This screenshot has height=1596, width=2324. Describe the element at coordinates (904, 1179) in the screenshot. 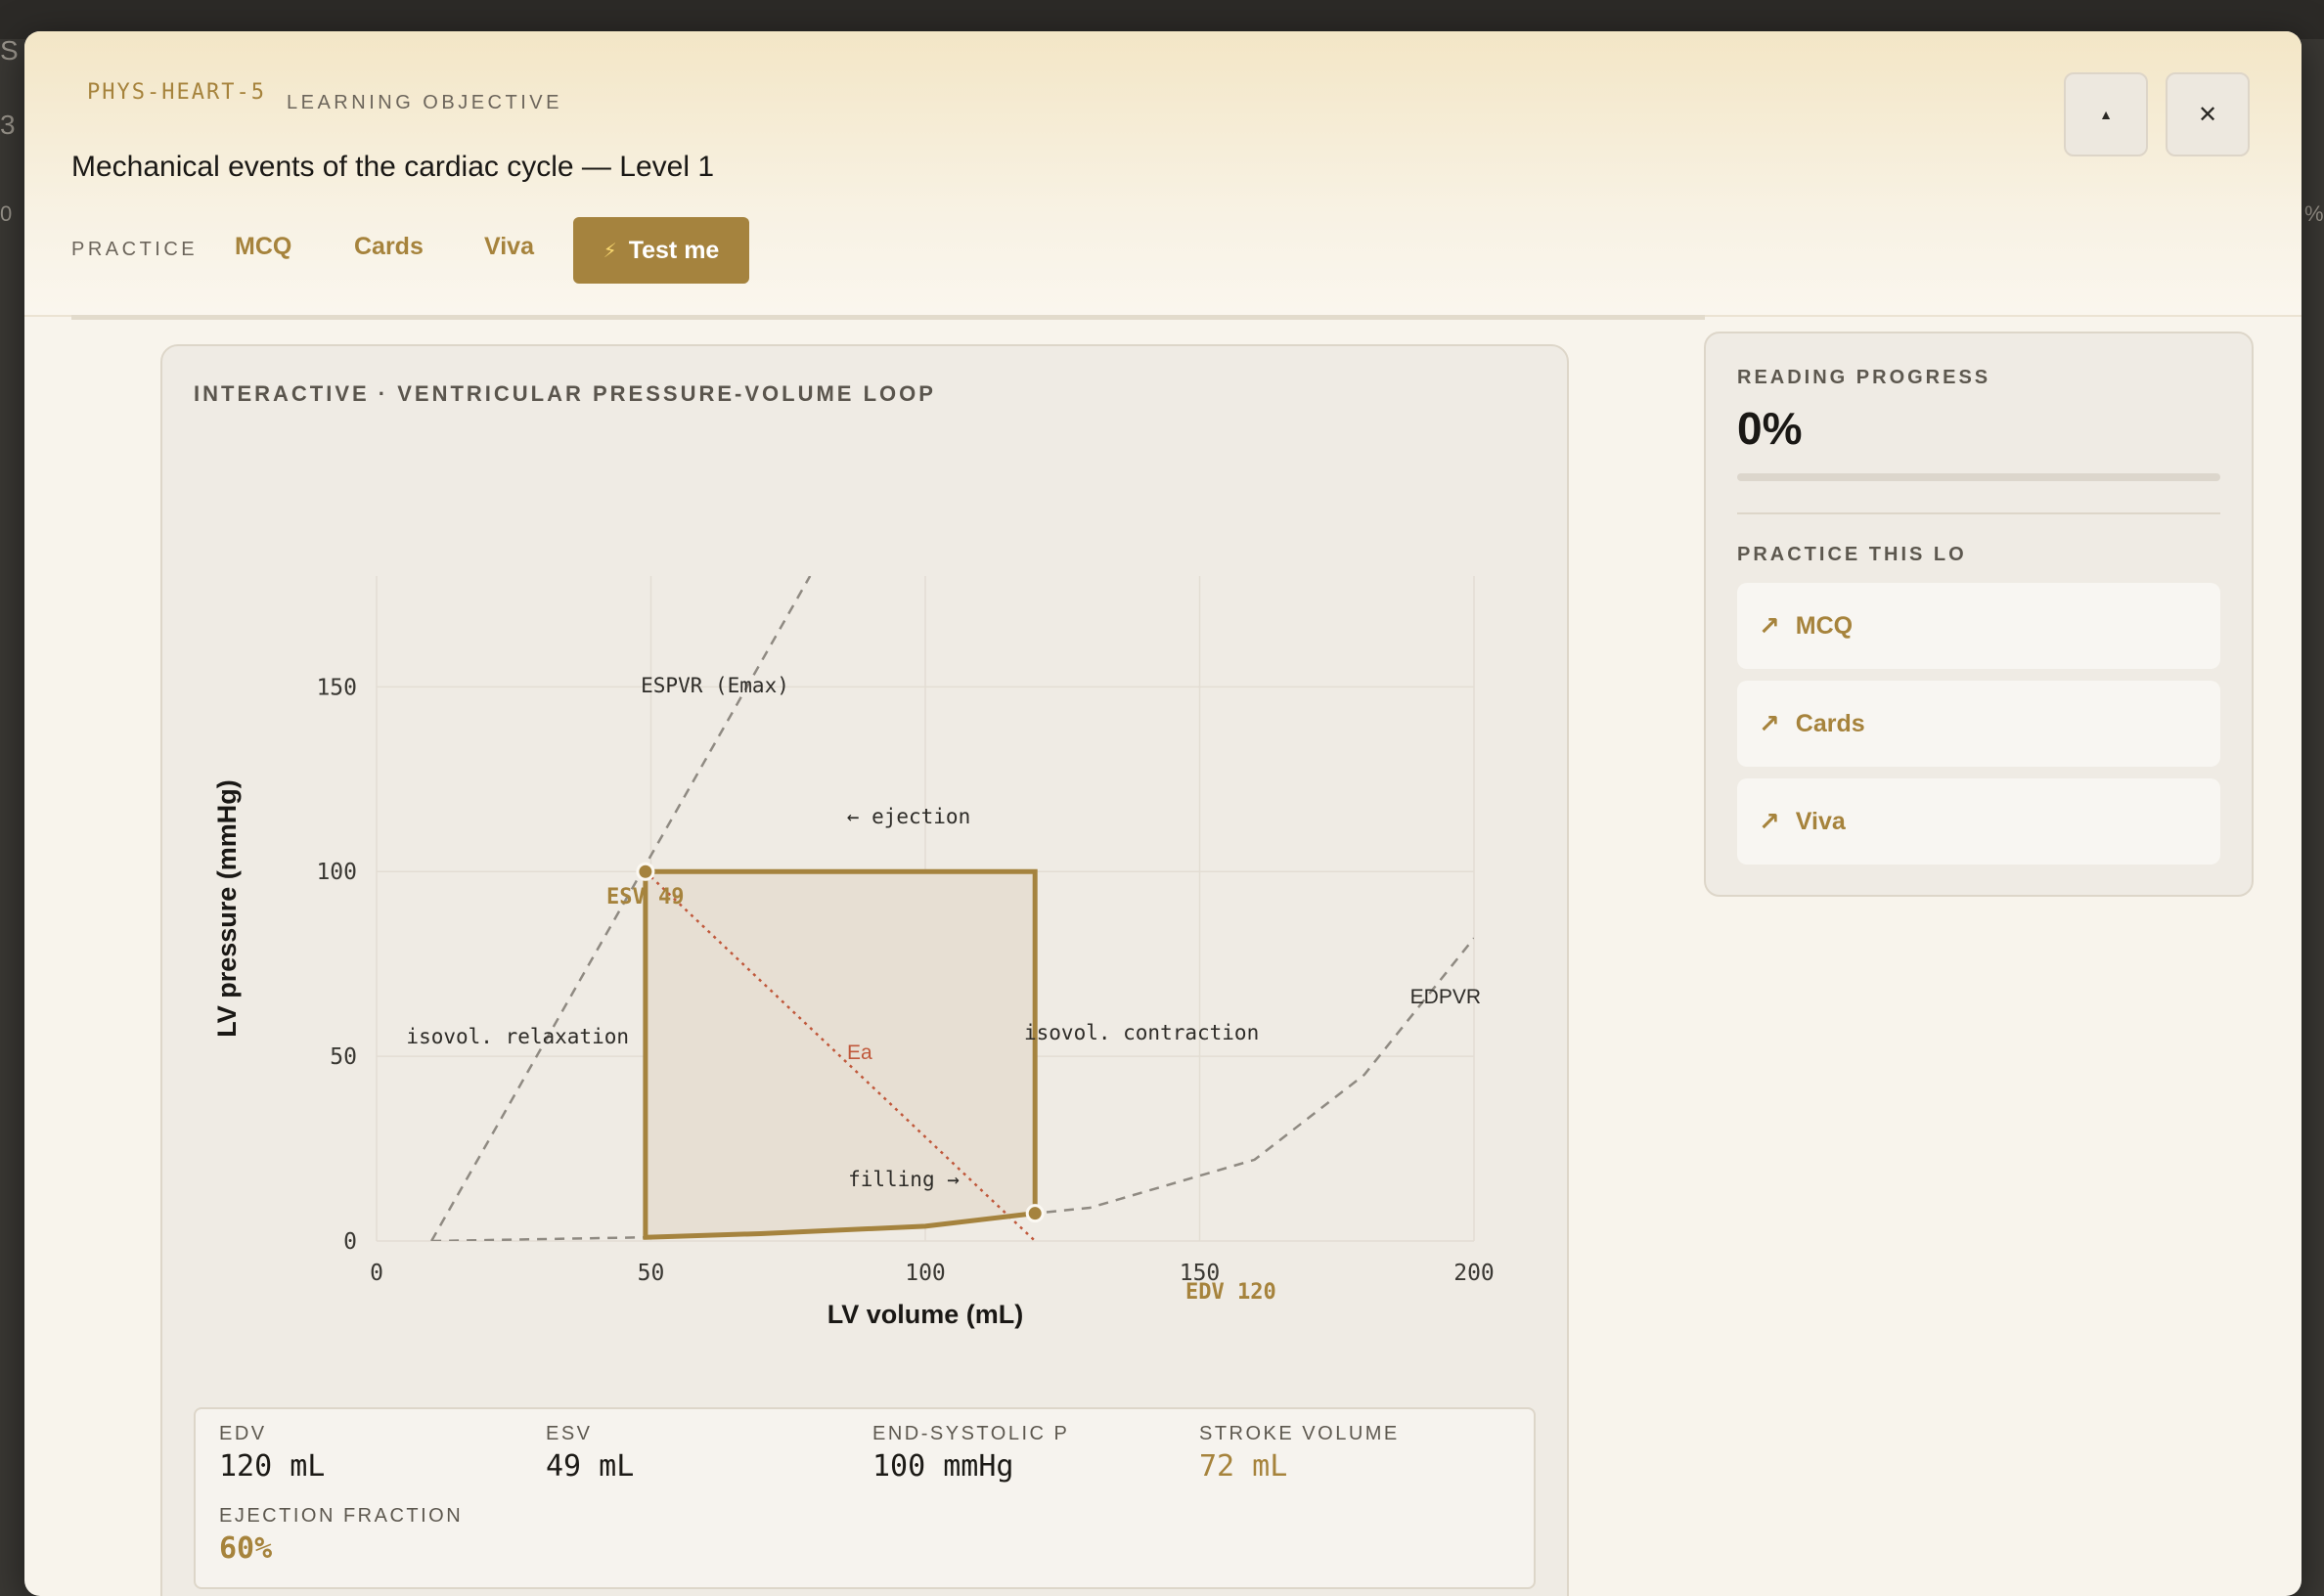

I see `filling-label: filling →` at that location.